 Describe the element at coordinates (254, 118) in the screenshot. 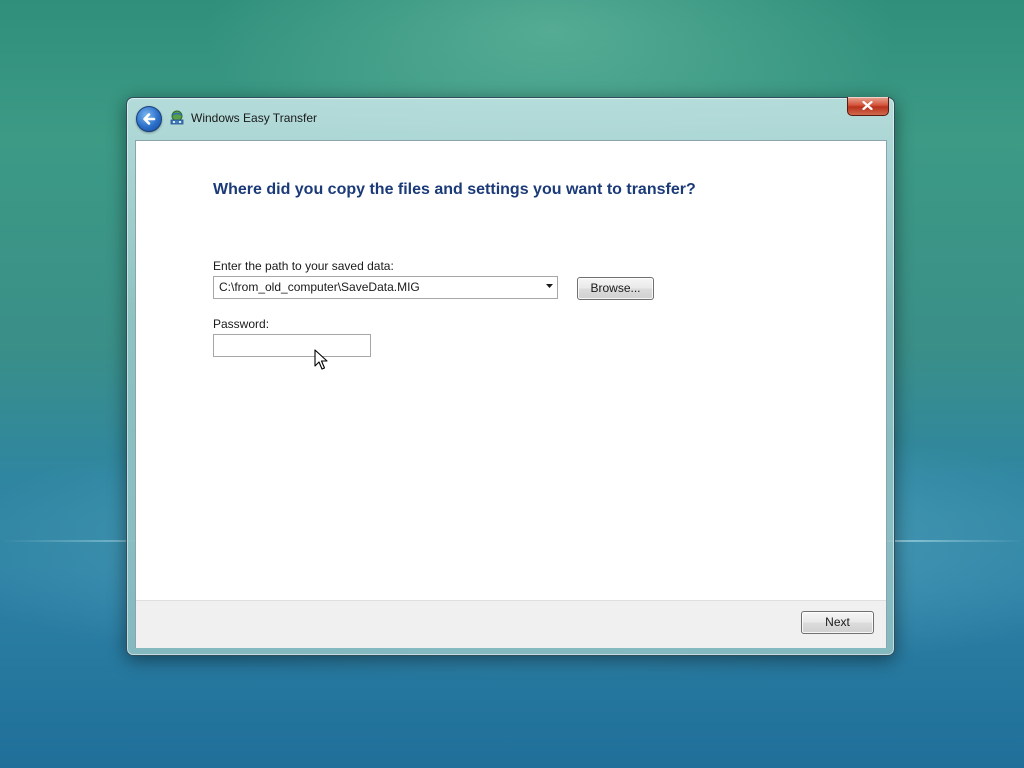

I see `window-title: Windows Easy Transfer` at that location.